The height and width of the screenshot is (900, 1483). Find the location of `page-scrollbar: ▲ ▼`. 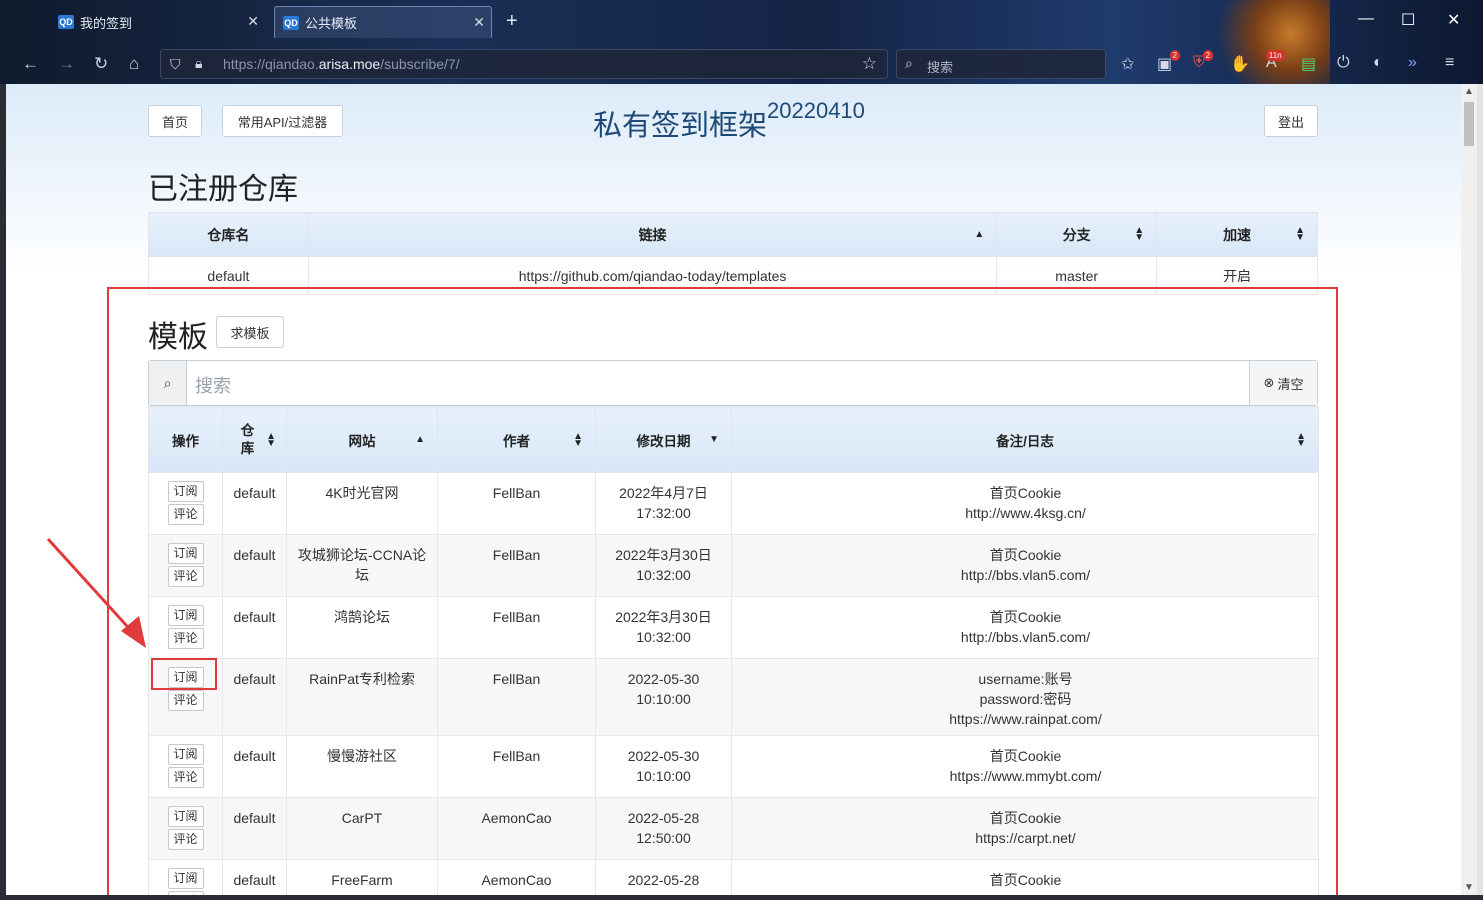

page-scrollbar: ▲ ▼ is located at coordinates (1469, 489).